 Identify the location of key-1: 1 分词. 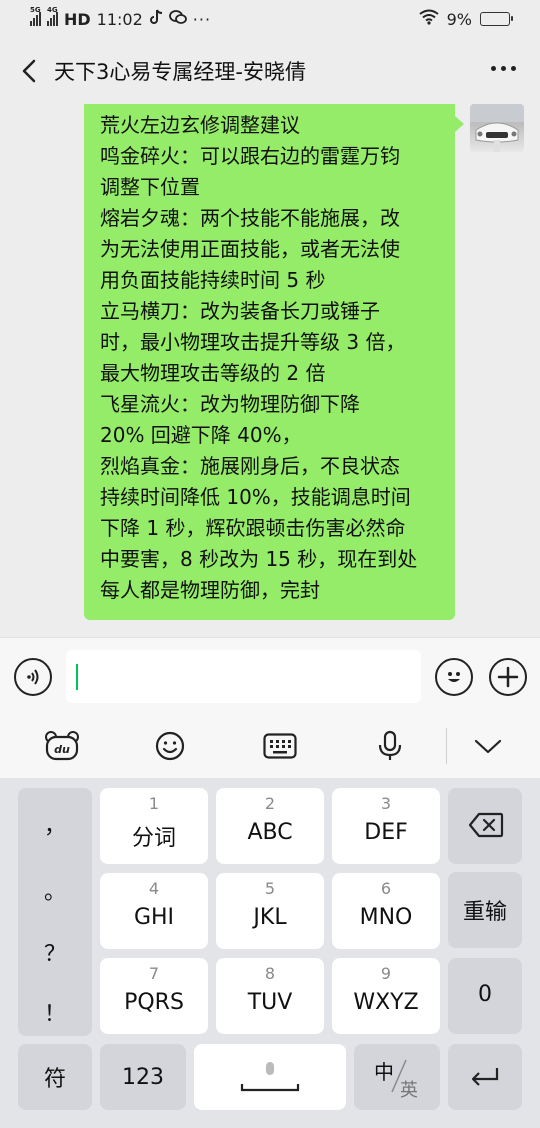
(154, 826).